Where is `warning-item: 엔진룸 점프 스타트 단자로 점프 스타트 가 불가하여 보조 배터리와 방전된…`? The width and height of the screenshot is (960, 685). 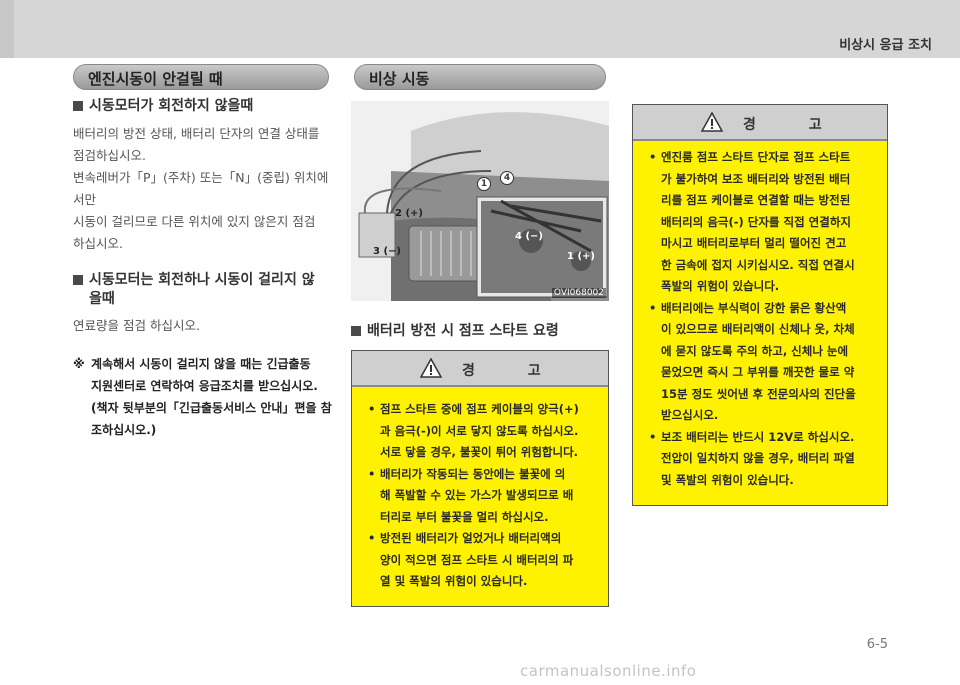
warning-item: 엔진룸 점프 스타트 단자로 점프 스타트 가 불가하여 보조 배터리와 방전된… is located at coordinates (766, 222).